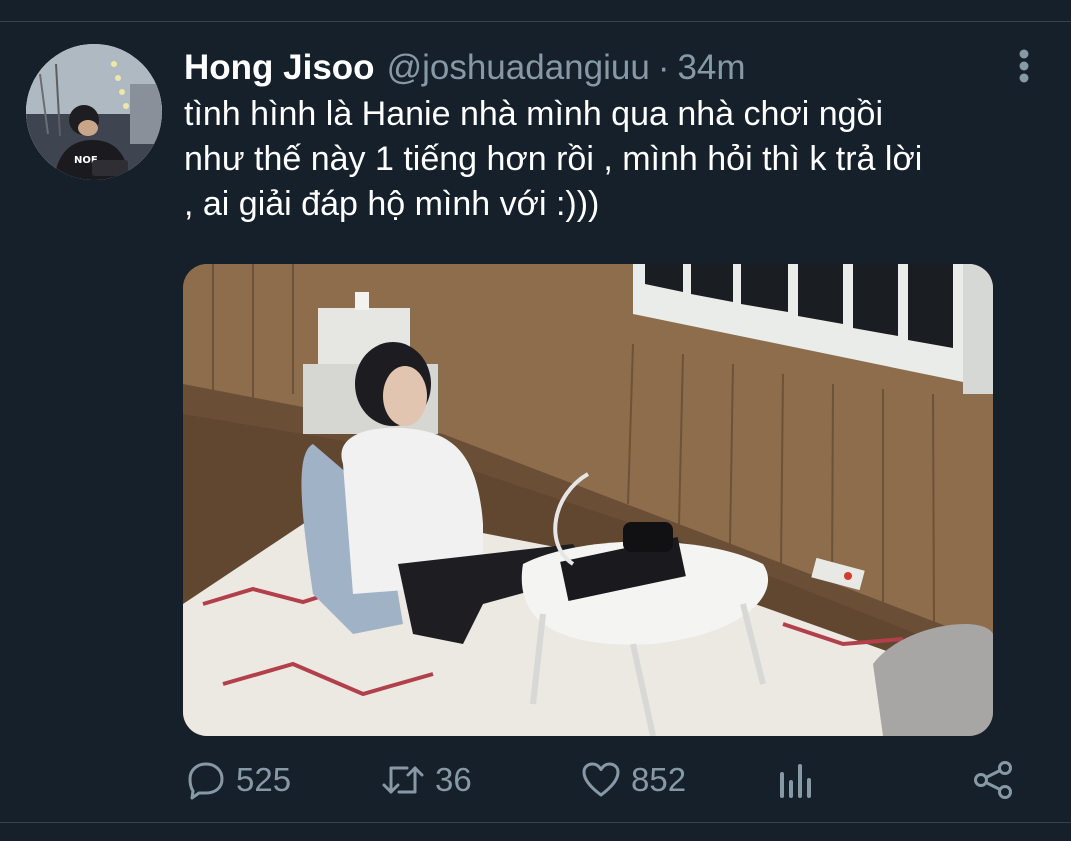 The width and height of the screenshot is (1071, 841). I want to click on reply-button: 525, so click(238, 780).